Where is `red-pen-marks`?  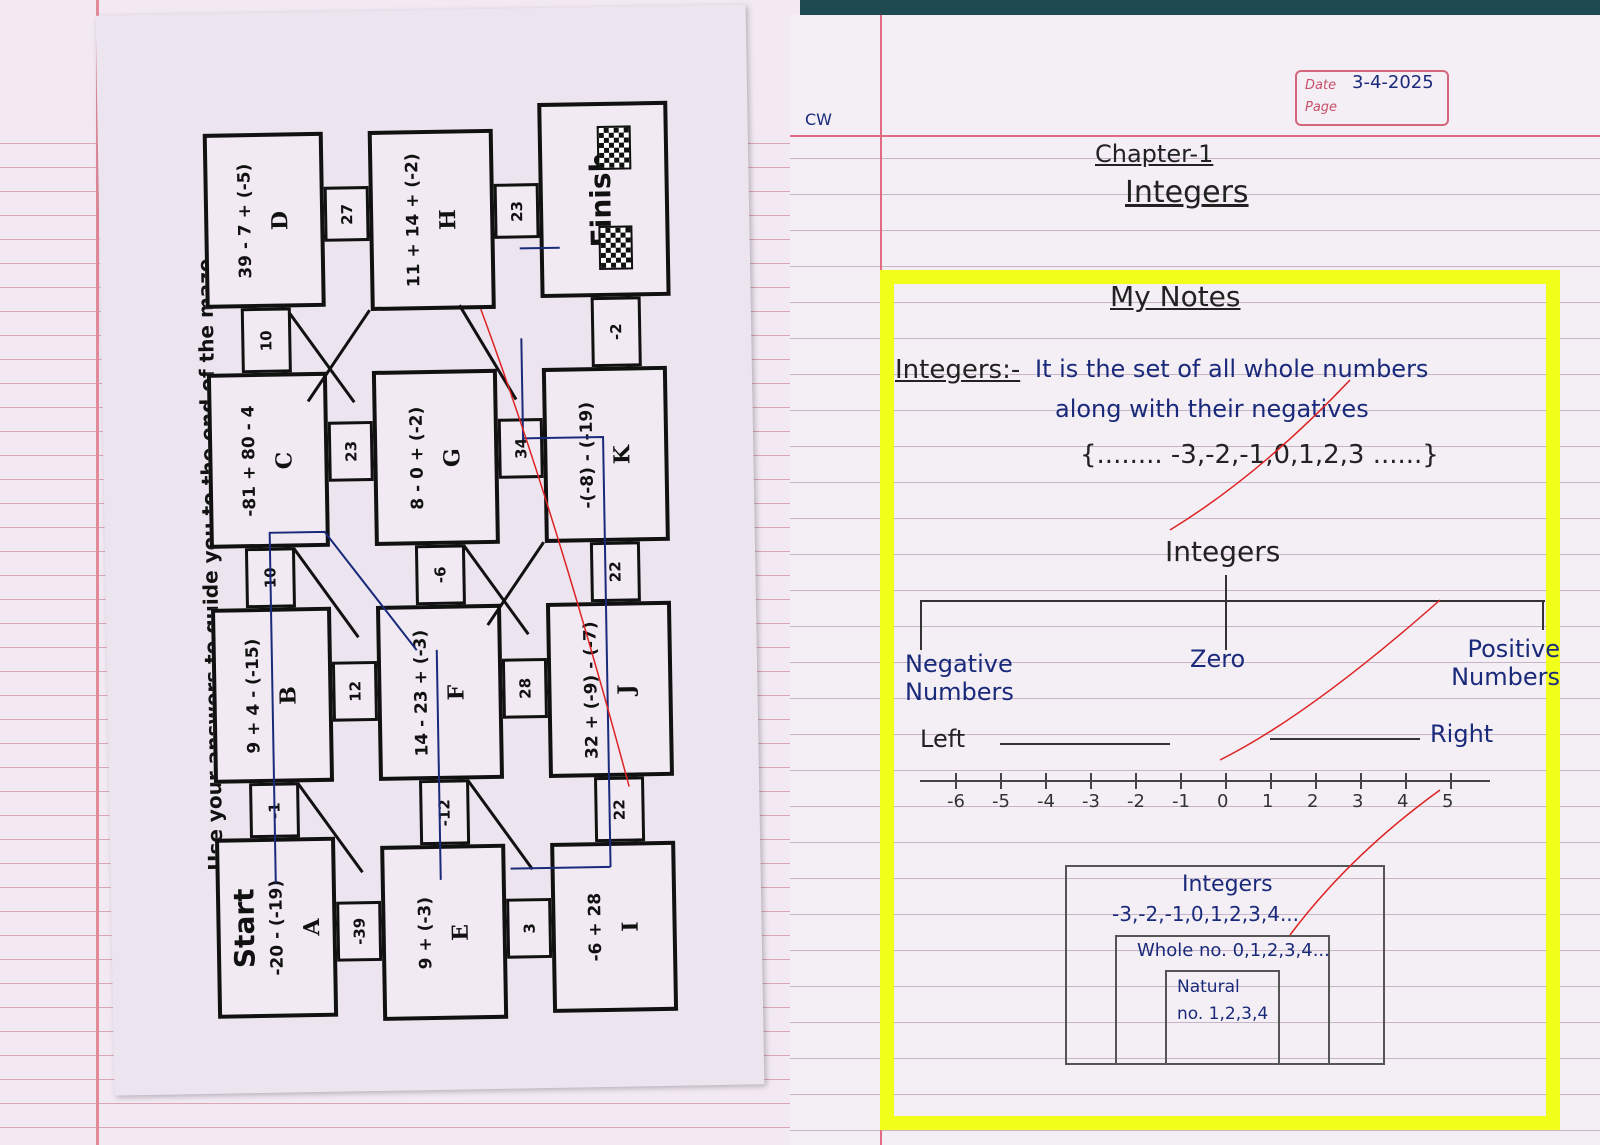 red-pen-marks is located at coordinates (1305, 657).